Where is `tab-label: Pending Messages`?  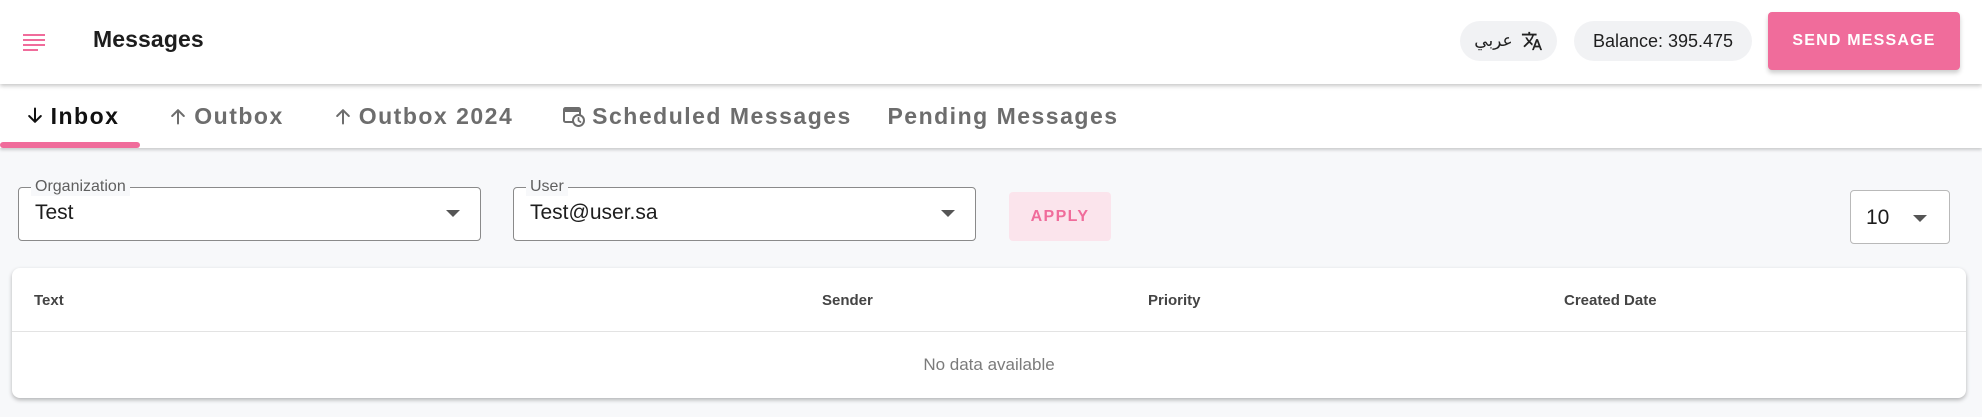 tab-label: Pending Messages is located at coordinates (1003, 115).